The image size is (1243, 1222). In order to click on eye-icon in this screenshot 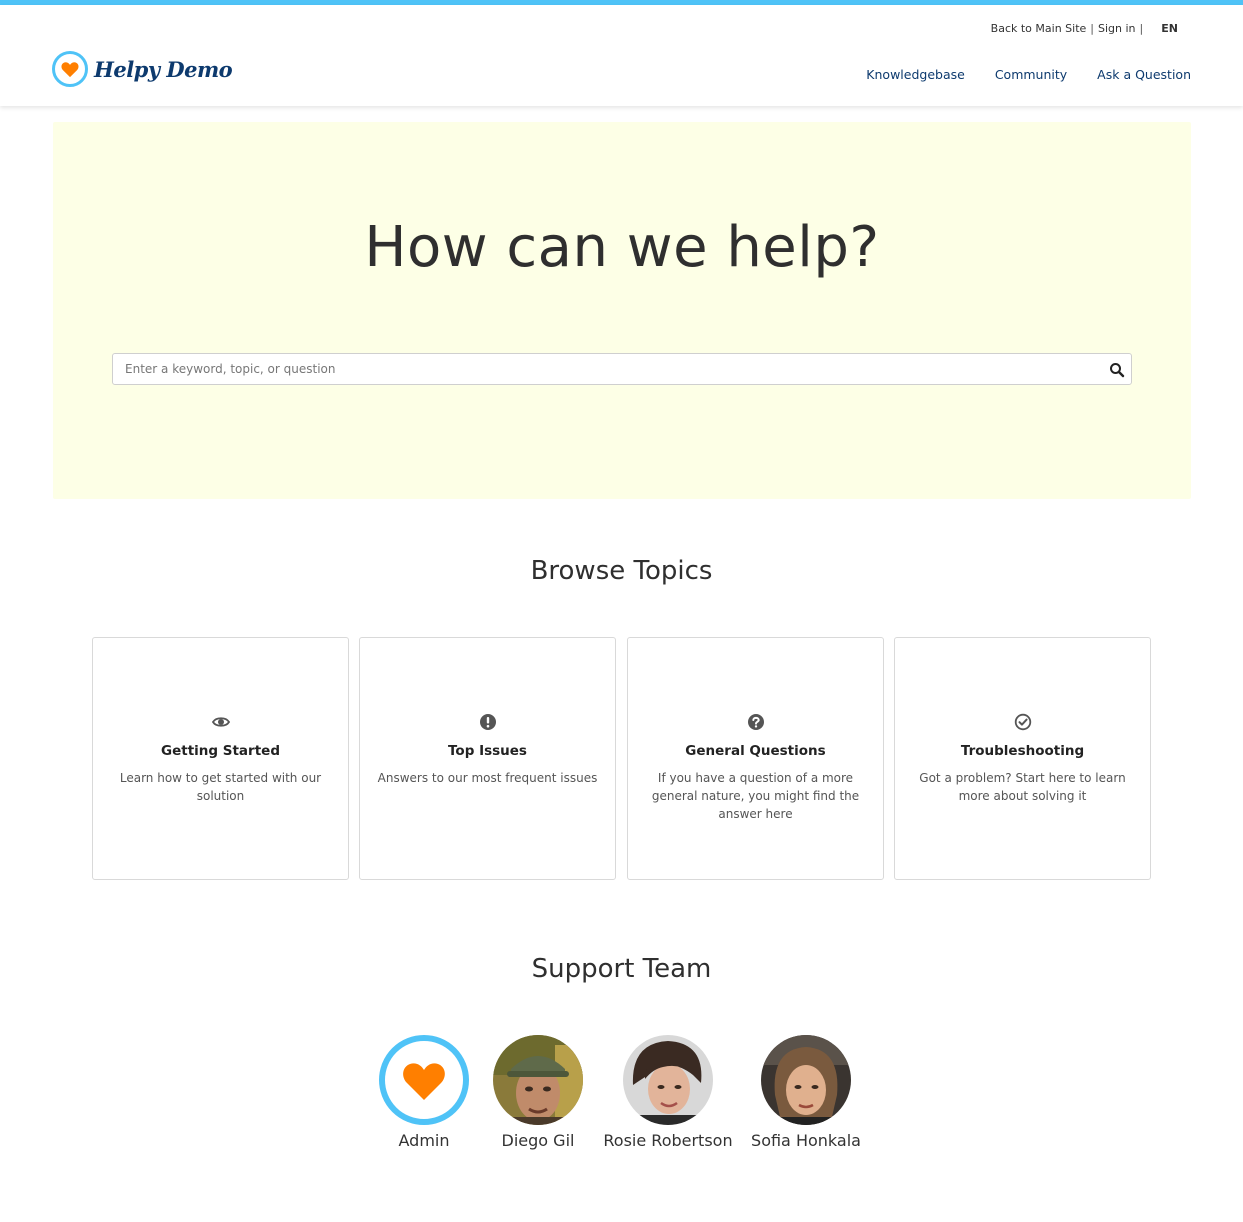, I will do `click(220, 722)`.